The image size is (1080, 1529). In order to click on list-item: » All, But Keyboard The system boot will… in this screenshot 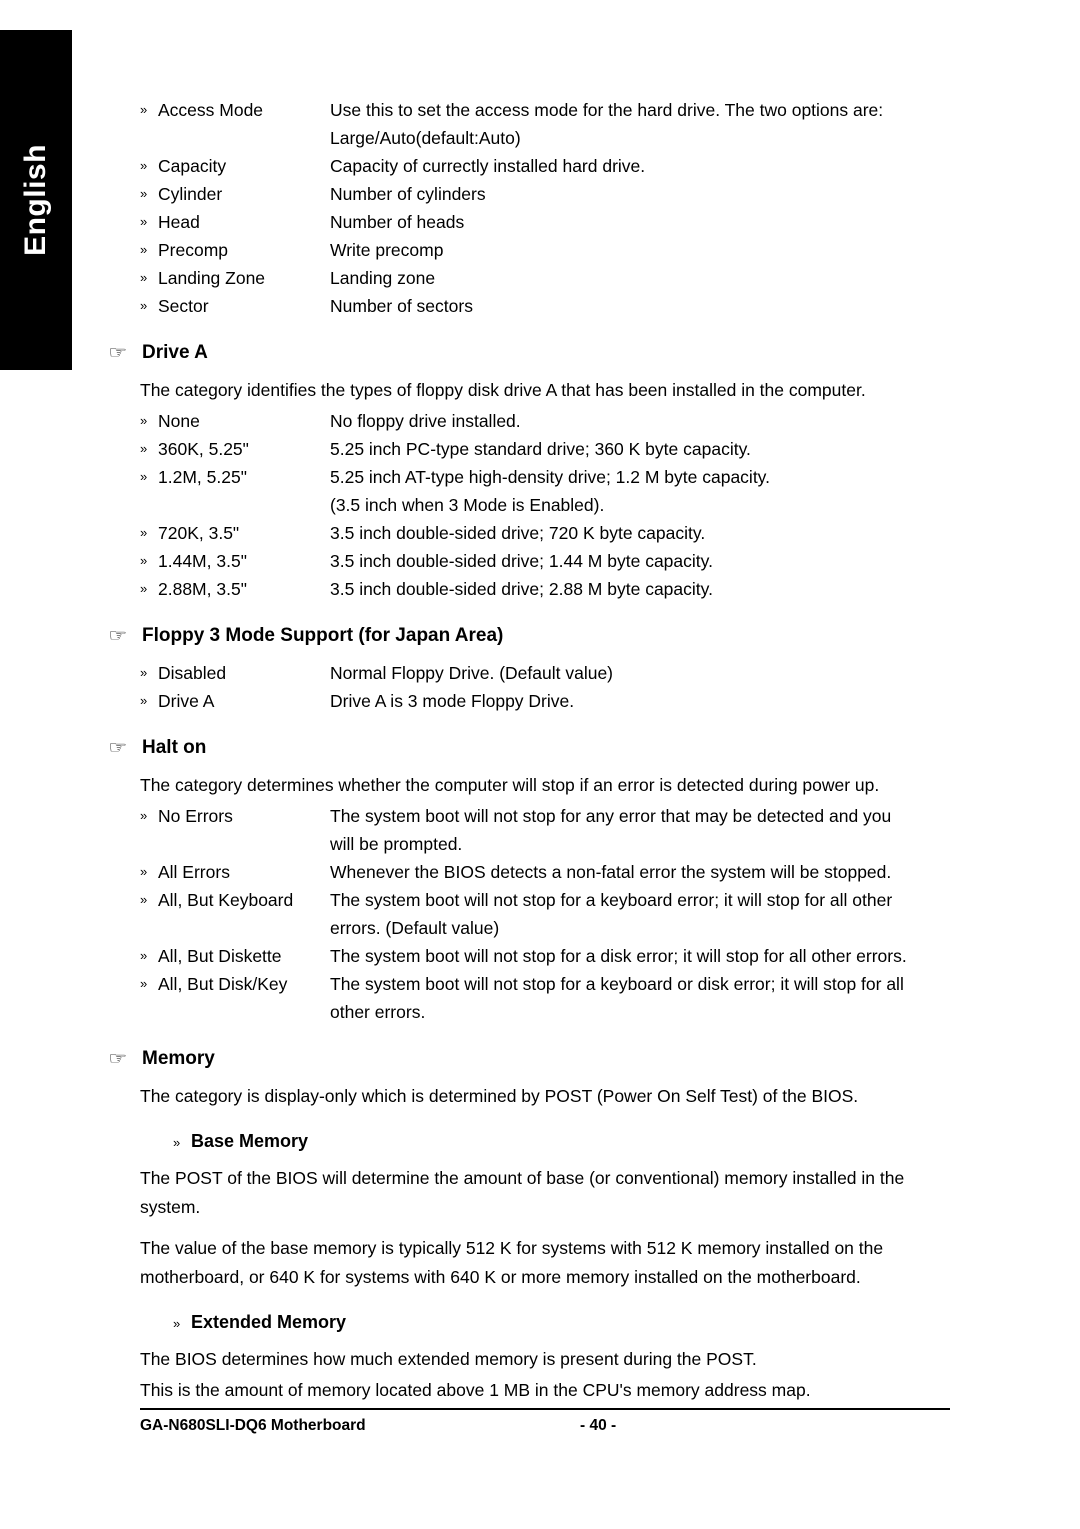, I will do `click(555, 914)`.